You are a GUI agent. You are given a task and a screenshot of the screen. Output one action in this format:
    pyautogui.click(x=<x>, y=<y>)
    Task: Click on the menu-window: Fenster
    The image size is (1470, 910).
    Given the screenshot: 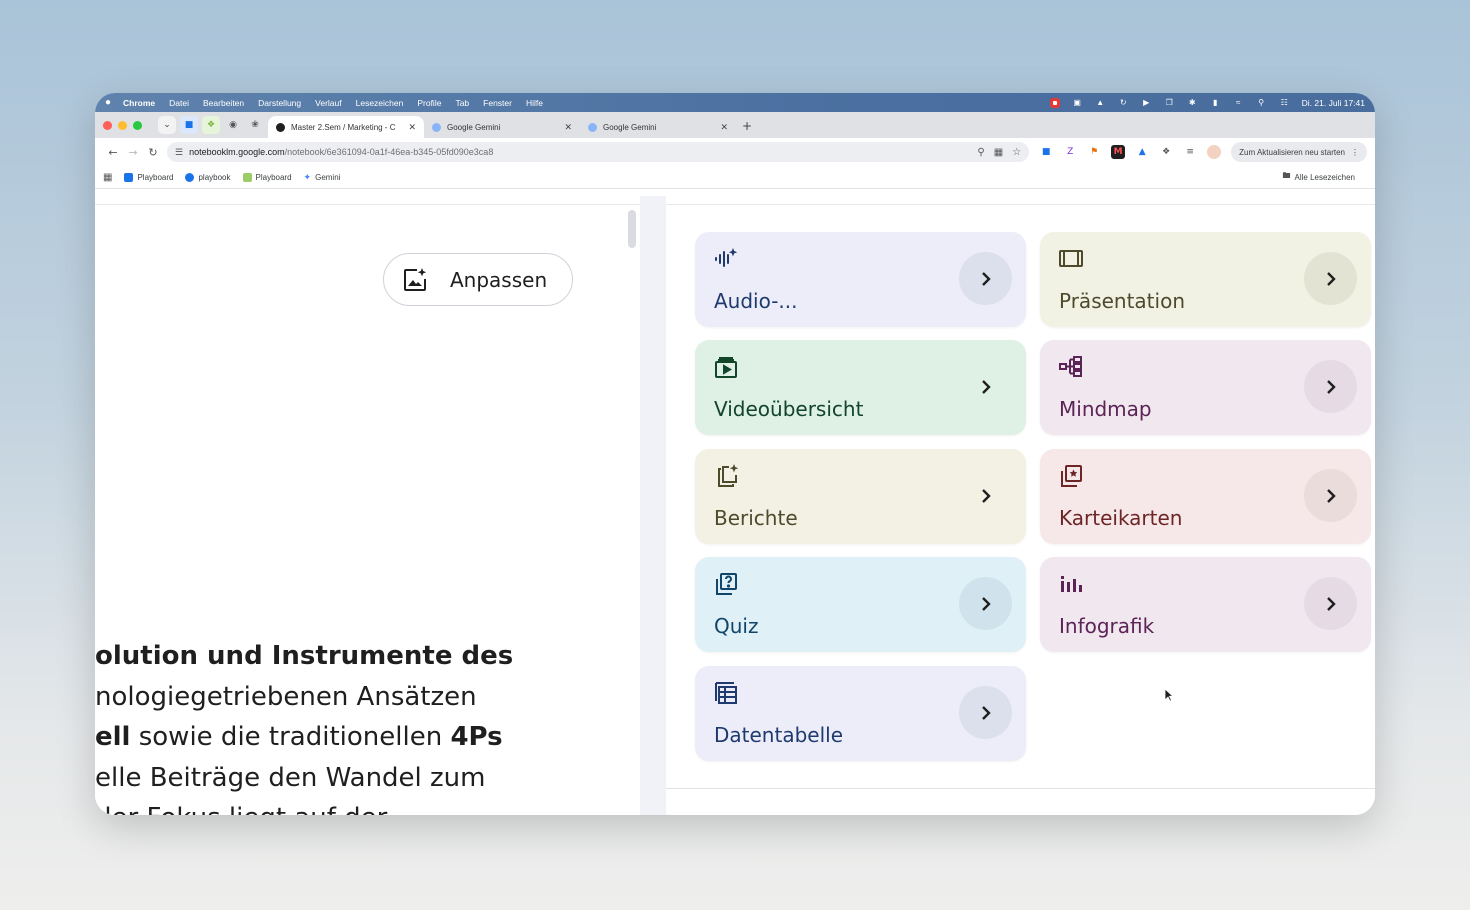 What is the action you would take?
    pyautogui.click(x=497, y=103)
    